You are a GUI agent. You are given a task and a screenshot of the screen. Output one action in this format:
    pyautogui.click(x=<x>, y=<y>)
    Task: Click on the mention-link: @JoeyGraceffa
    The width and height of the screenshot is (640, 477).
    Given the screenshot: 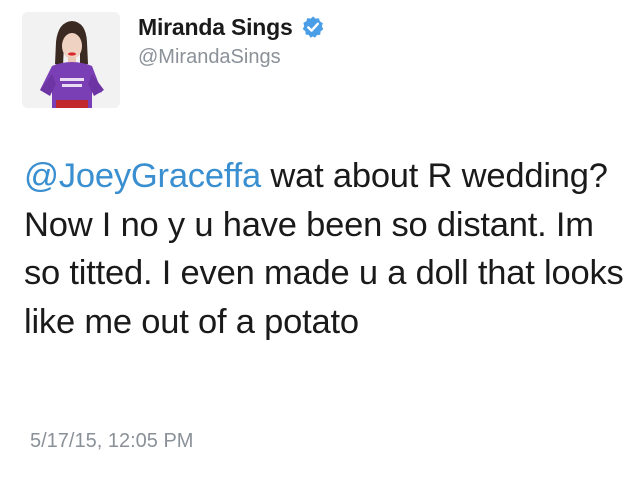 What is the action you would take?
    pyautogui.click(x=142, y=176)
    